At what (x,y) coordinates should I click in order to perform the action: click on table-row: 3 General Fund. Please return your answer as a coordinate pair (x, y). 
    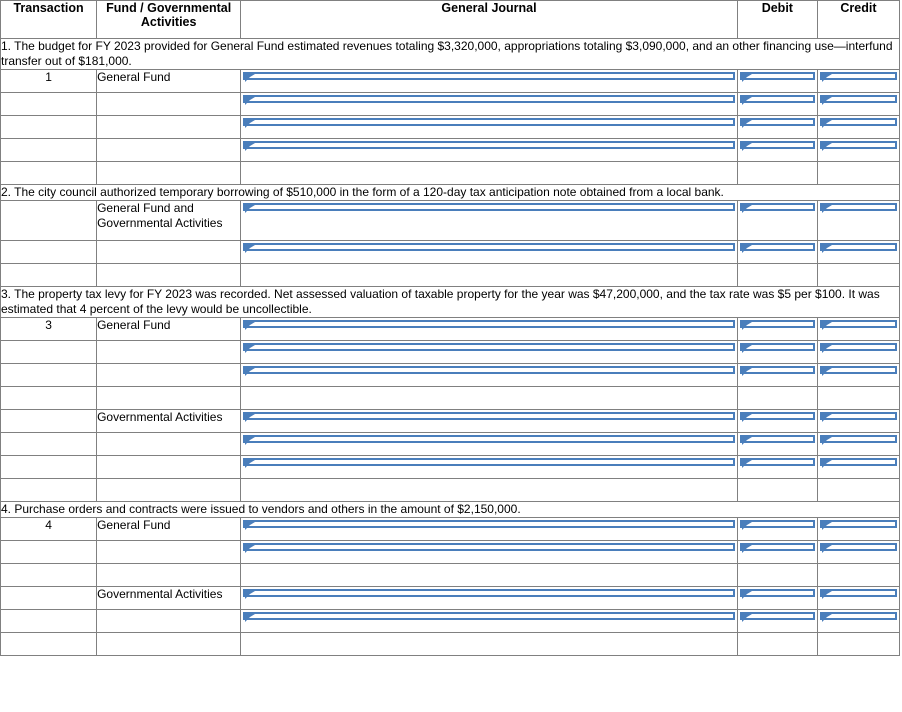
    Looking at the image, I should click on (450, 329).